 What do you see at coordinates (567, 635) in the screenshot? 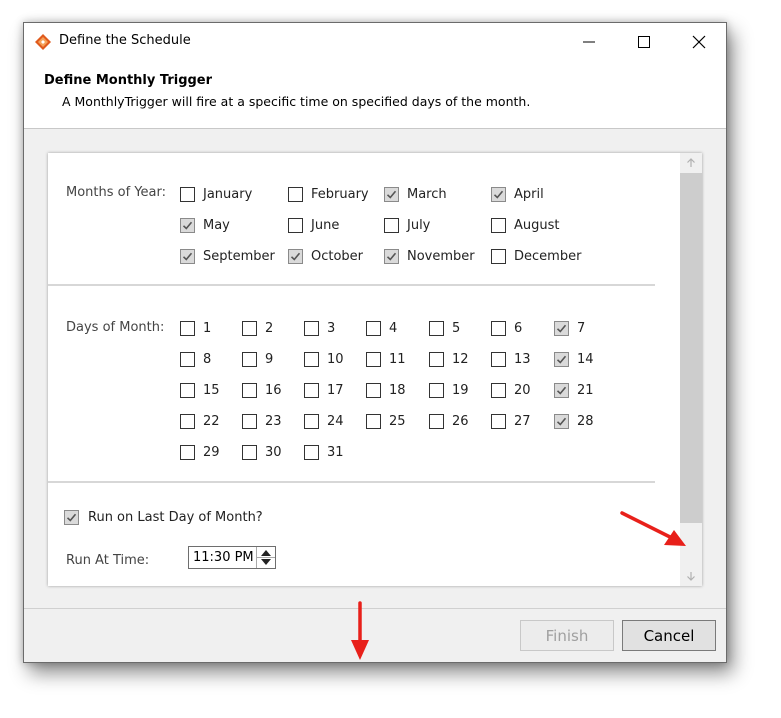
I see `finish-button: Finish` at bounding box center [567, 635].